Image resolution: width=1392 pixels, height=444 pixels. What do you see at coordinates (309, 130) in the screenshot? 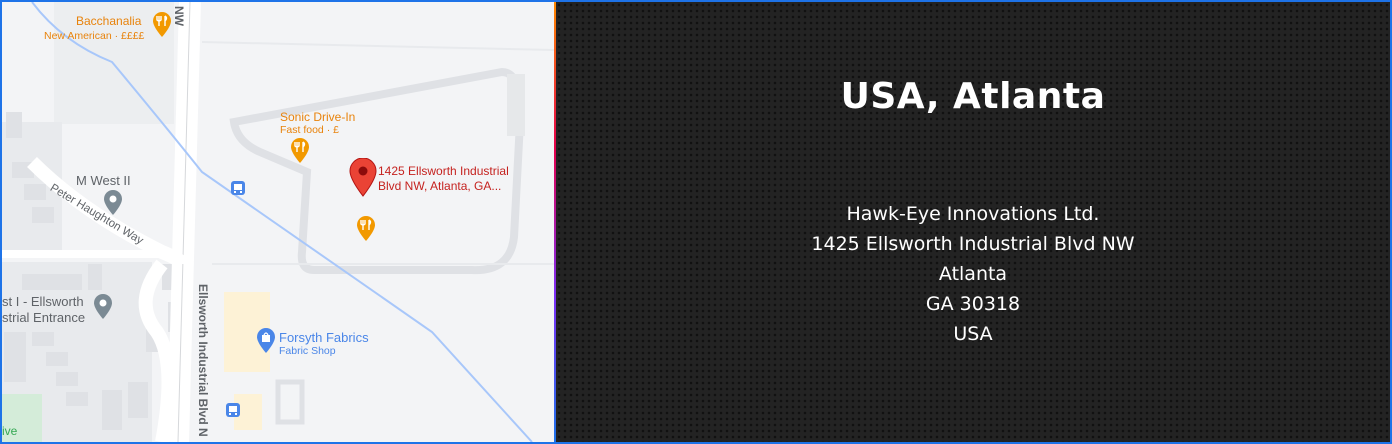
I see `place-sub-sonic: Fast food · £` at bounding box center [309, 130].